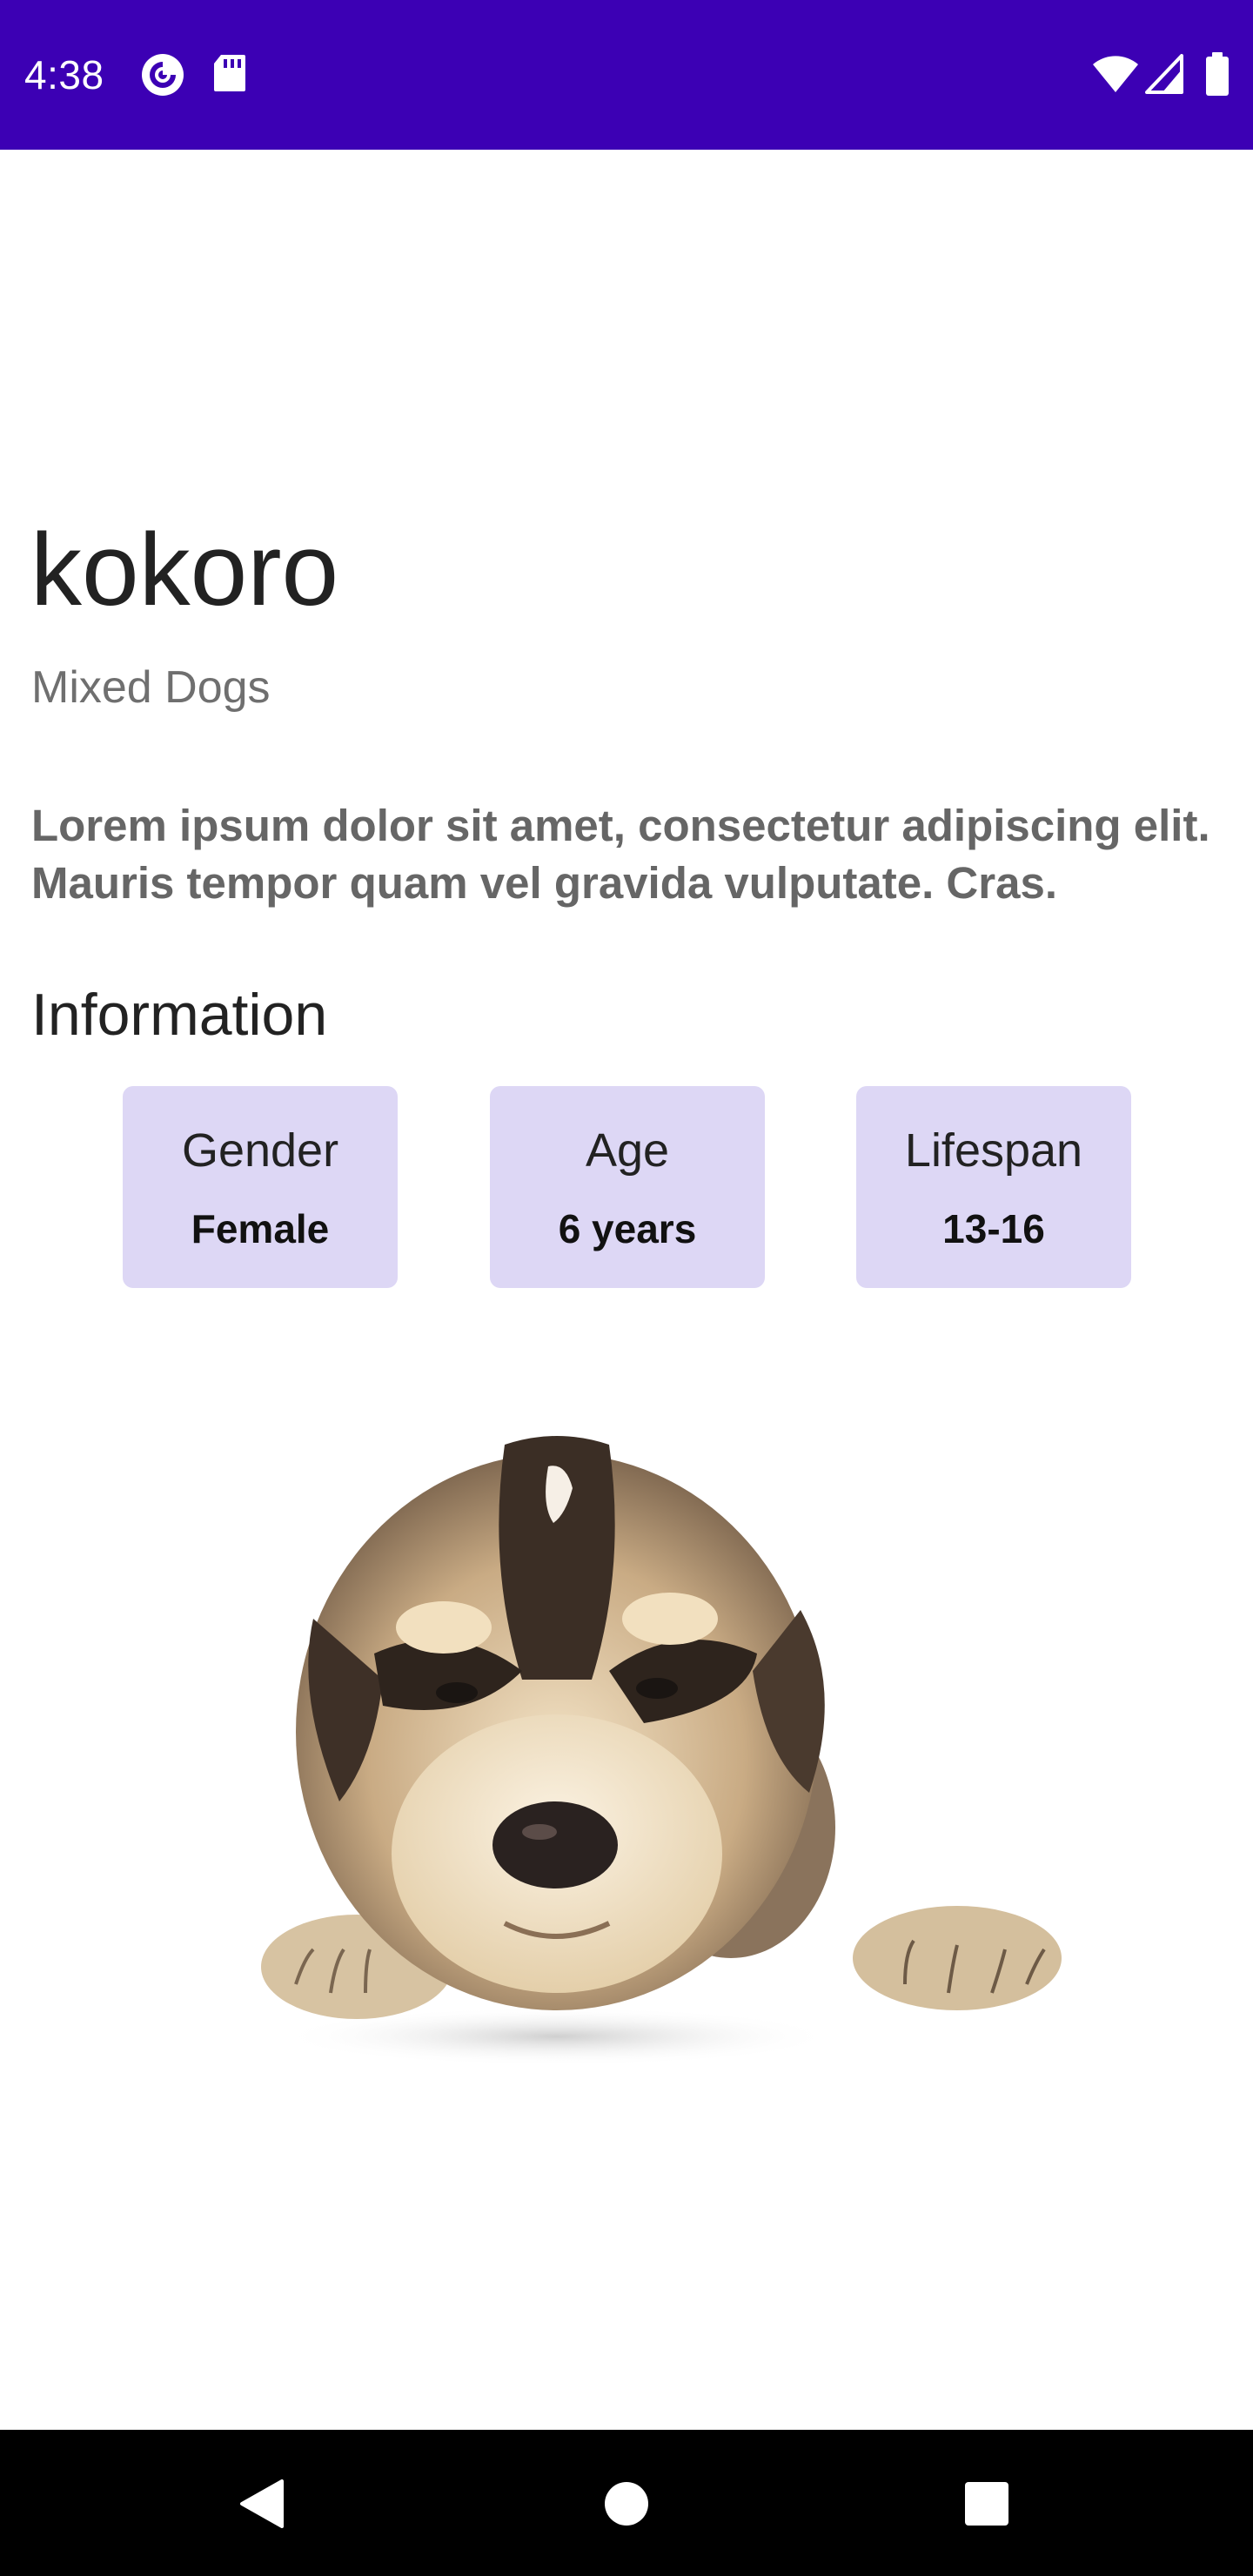  Describe the element at coordinates (184, 570) in the screenshot. I see `pet-name: kokoro` at that location.